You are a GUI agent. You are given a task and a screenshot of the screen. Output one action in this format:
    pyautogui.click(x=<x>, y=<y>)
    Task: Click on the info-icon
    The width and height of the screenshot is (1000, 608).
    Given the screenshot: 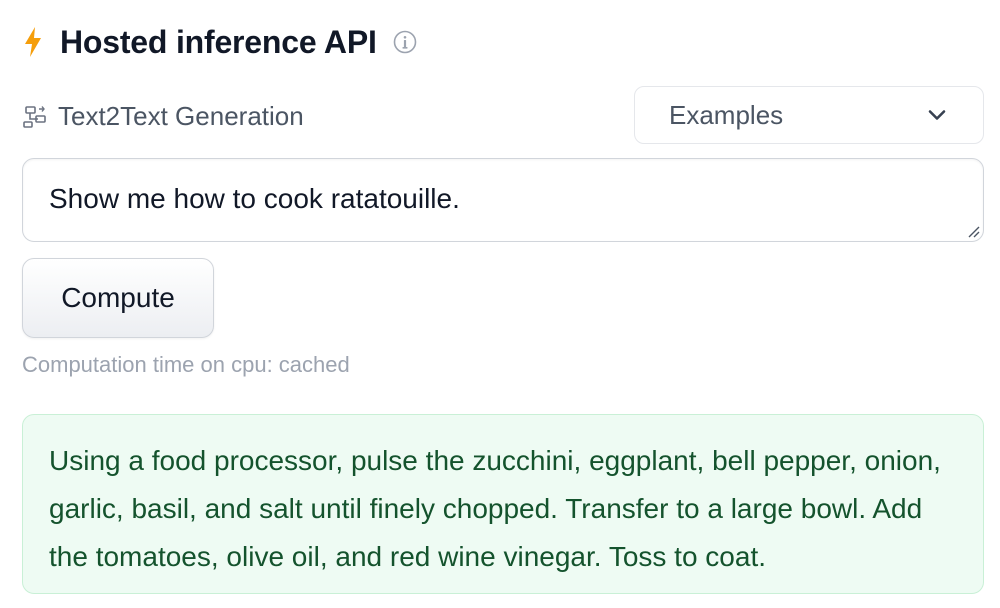 What is the action you would take?
    pyautogui.click(x=405, y=42)
    